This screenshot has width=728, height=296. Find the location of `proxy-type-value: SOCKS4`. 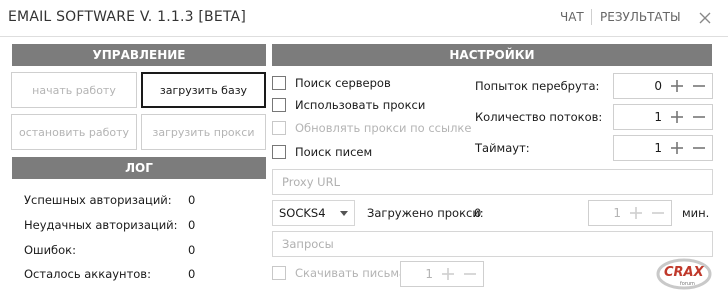

proxy-type-value: SOCKS4 is located at coordinates (302, 213).